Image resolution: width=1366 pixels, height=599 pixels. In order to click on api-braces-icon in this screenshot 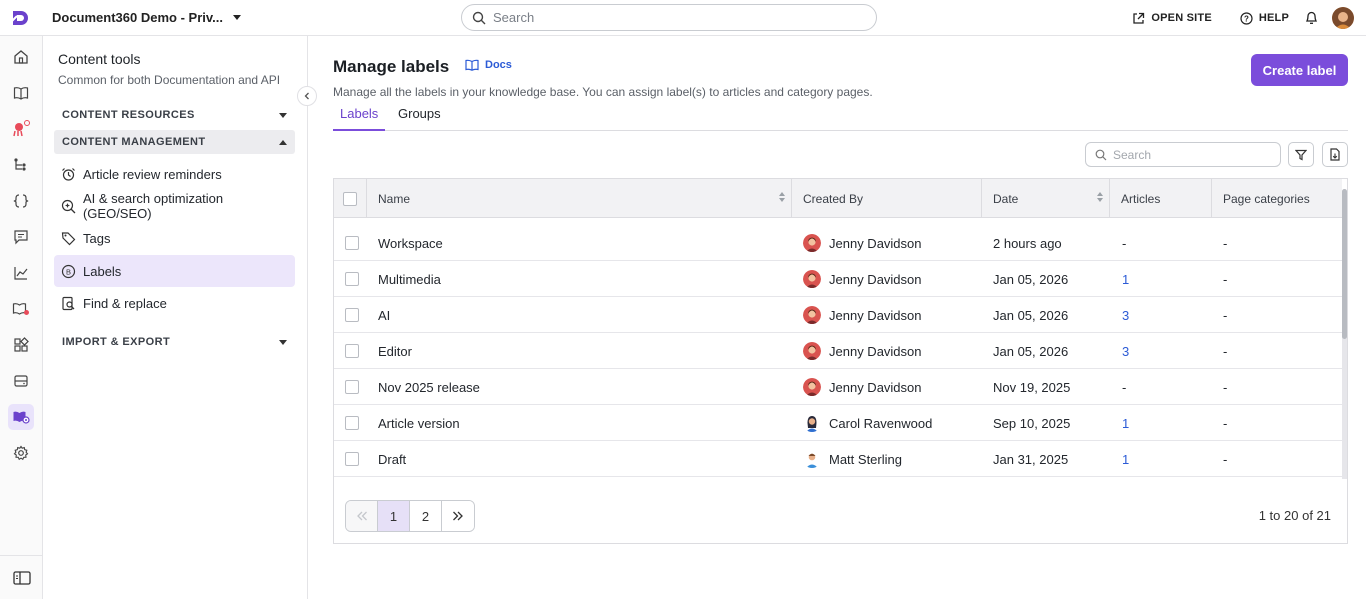, I will do `click(21, 201)`.